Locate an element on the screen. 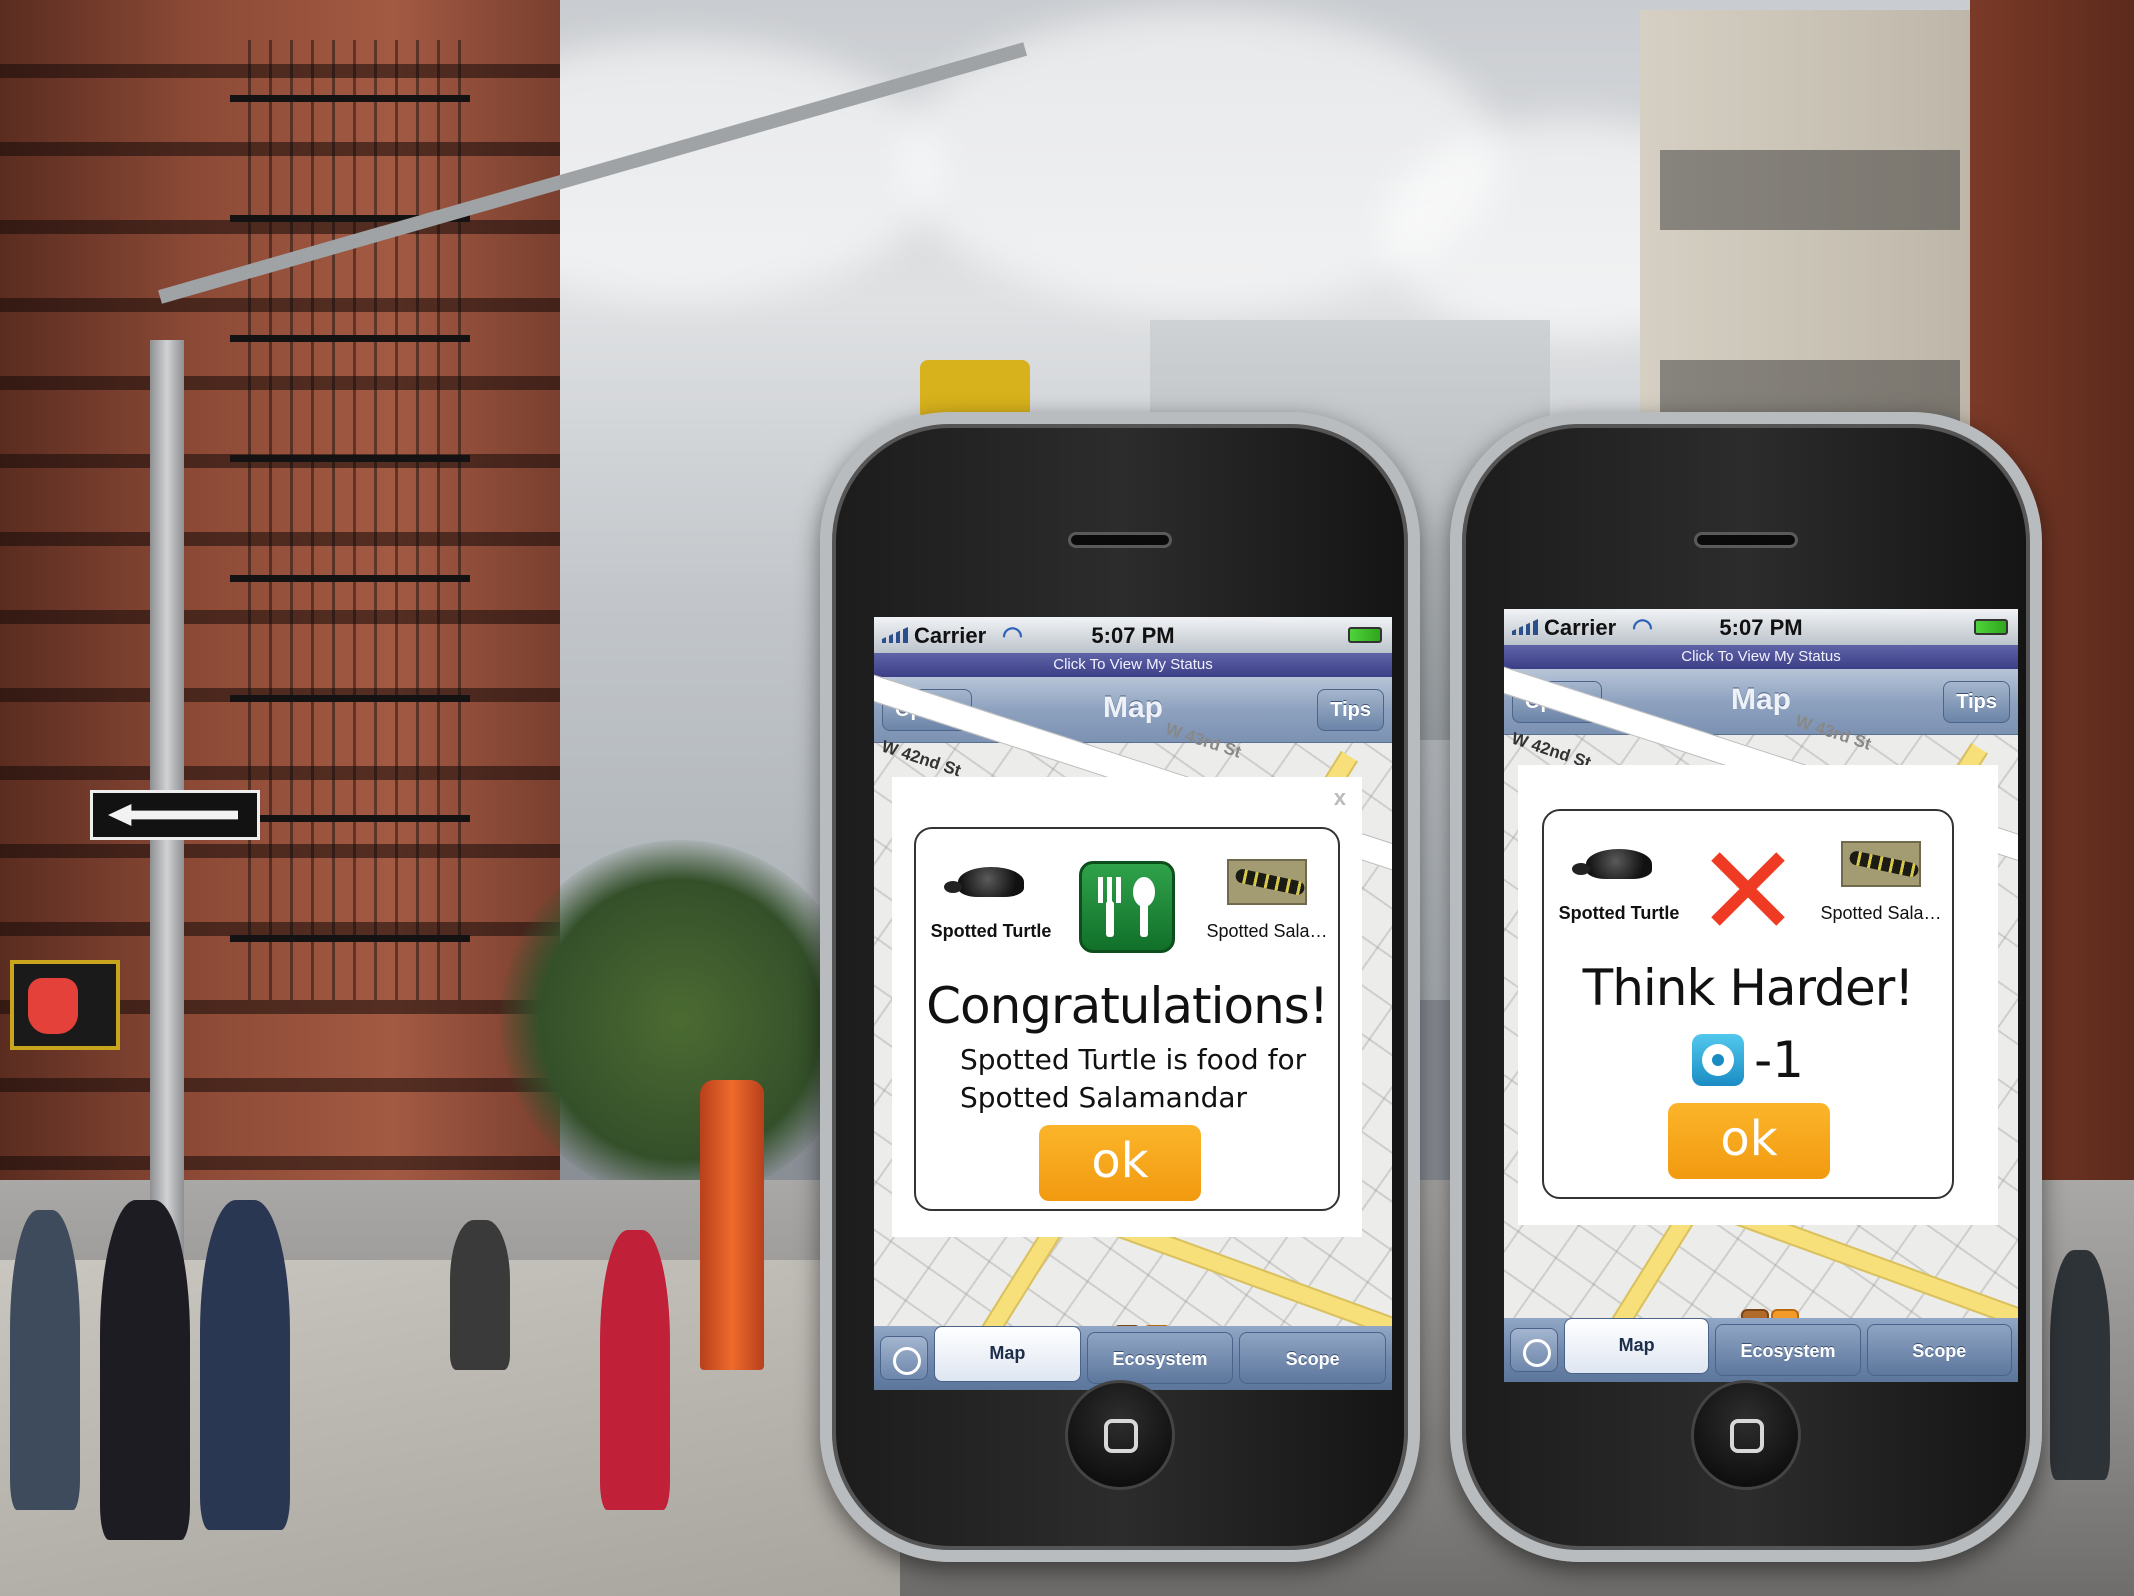 The image size is (2134, 1596). dialog-title: Congratulations! is located at coordinates (1127, 1006).